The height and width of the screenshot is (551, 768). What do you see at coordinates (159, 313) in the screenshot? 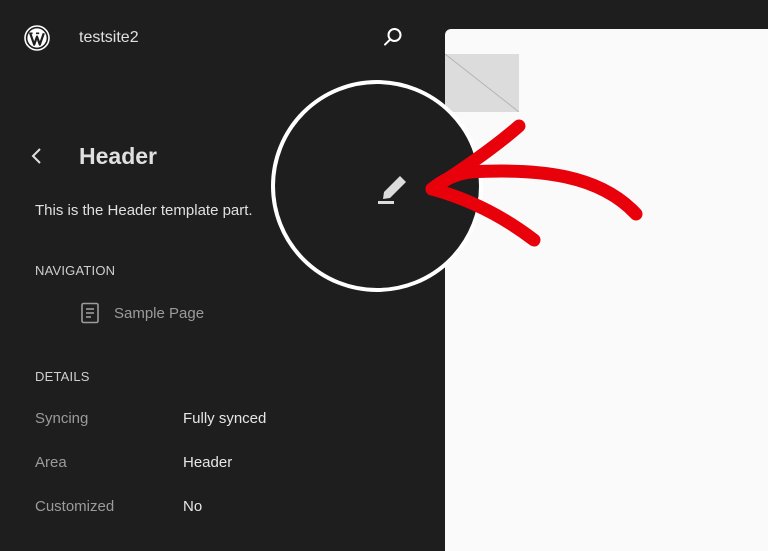
I see `navigation-item-label: Sample Page` at bounding box center [159, 313].